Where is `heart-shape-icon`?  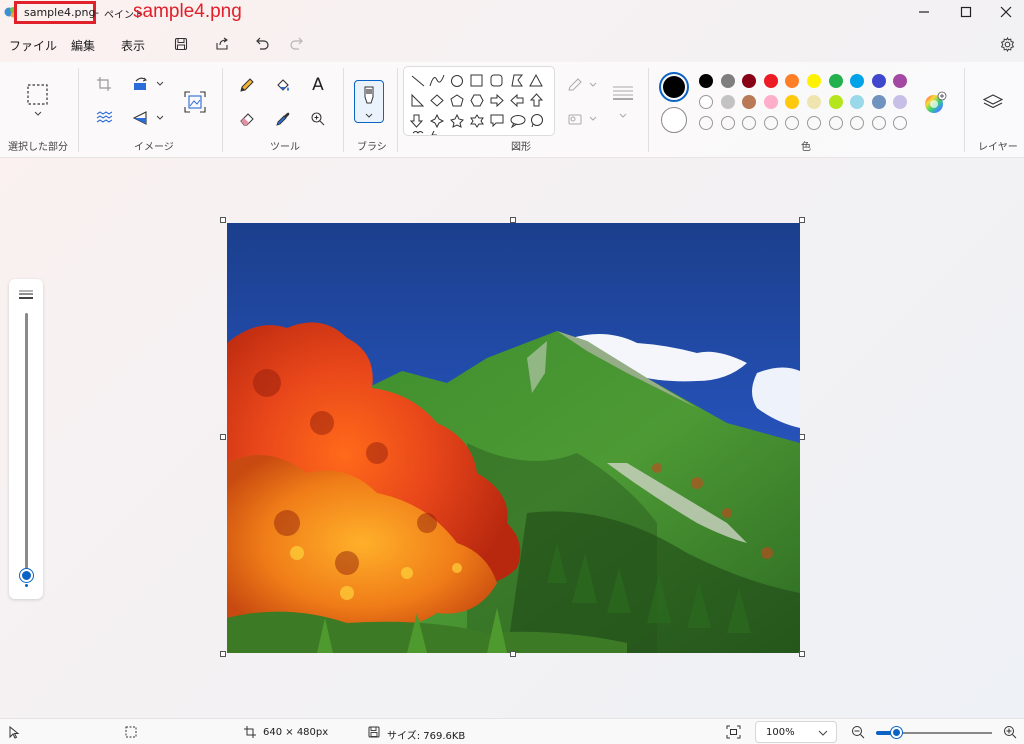
heart-shape-icon is located at coordinates (418, 132).